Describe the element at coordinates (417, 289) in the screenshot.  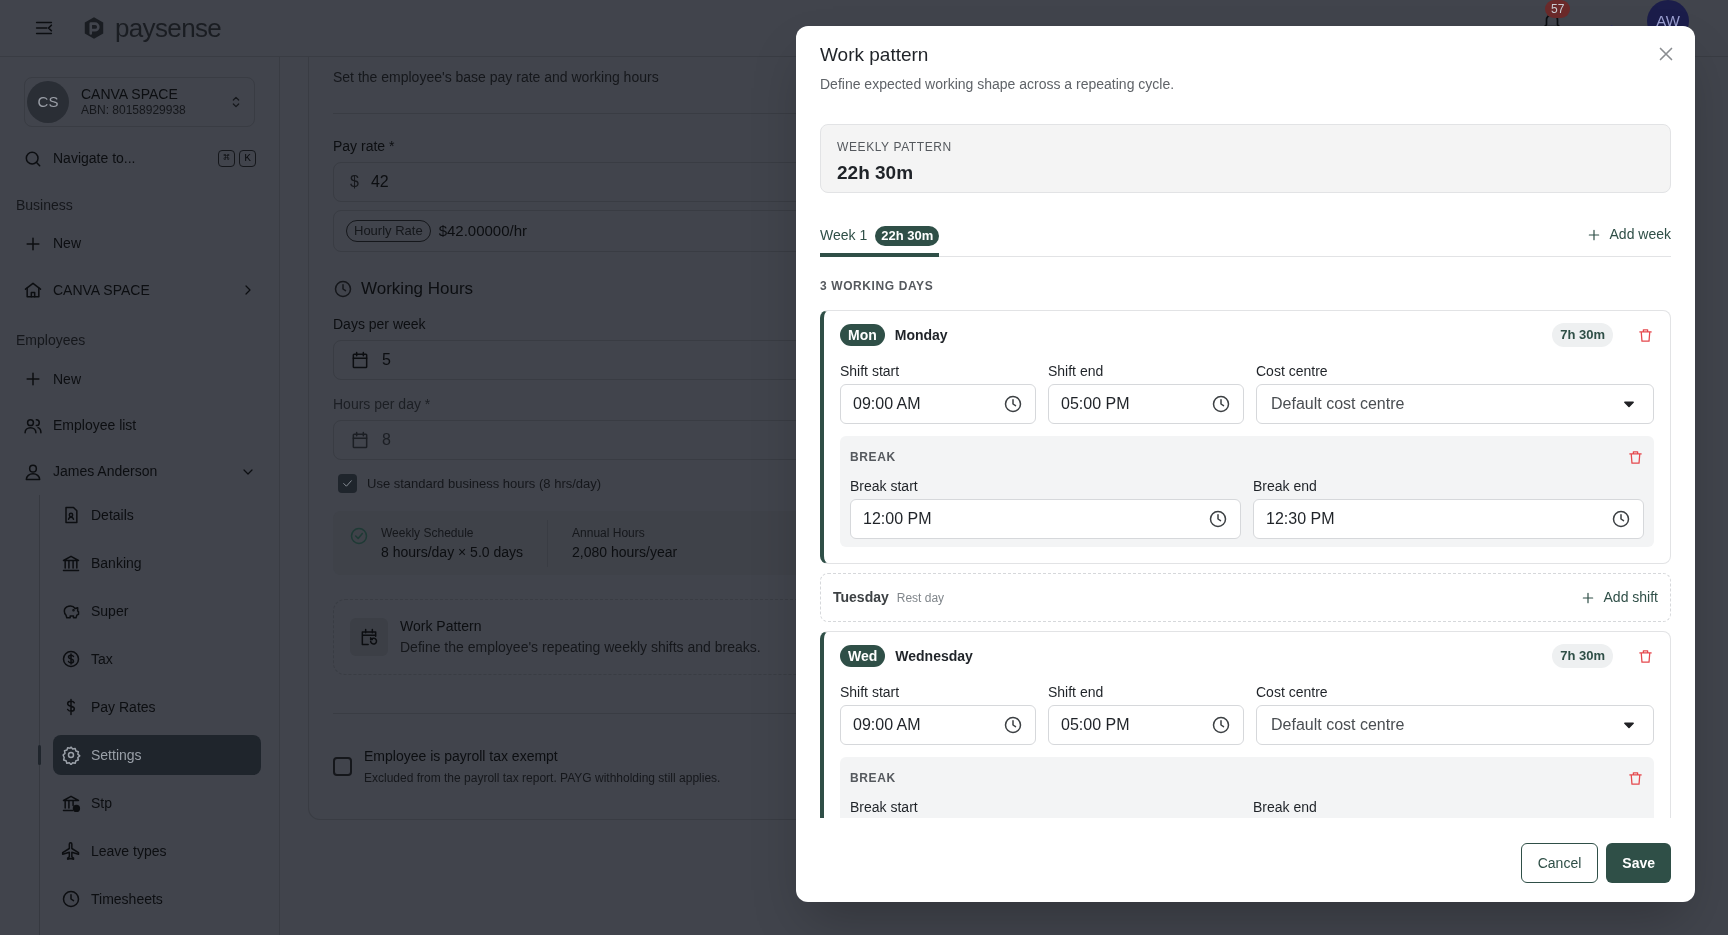
I see `section-title: Working Hours` at that location.